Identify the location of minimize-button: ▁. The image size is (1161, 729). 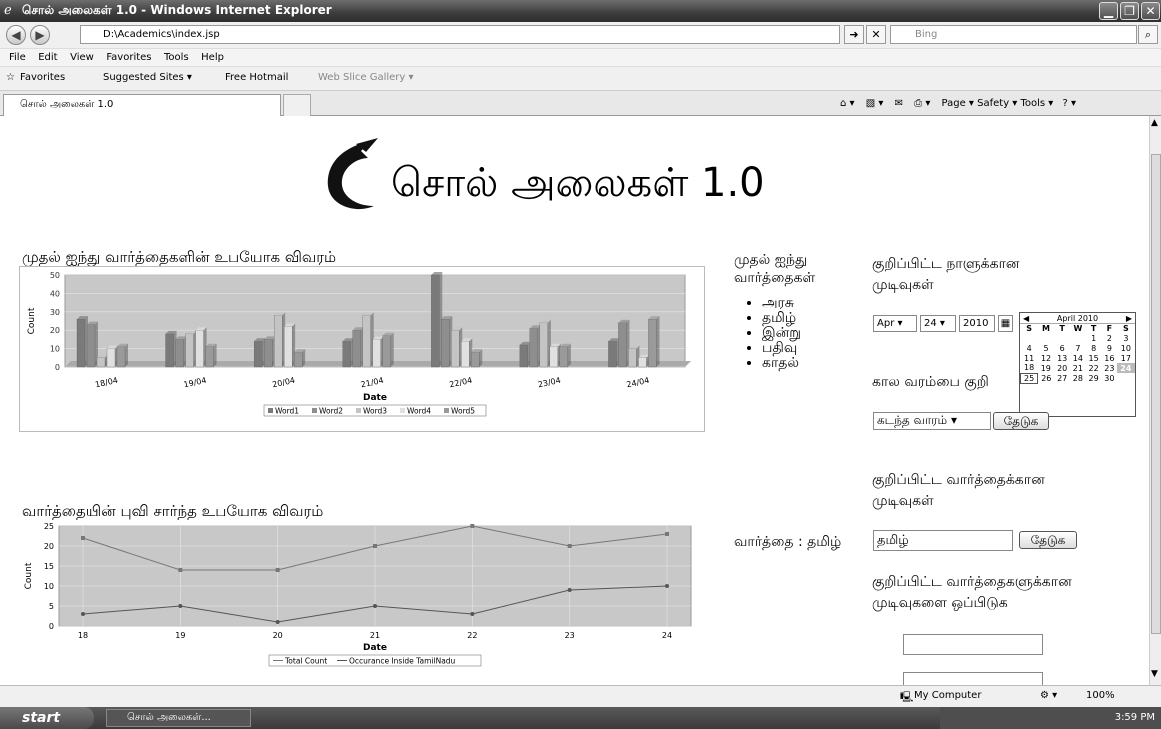
(1108, 11).